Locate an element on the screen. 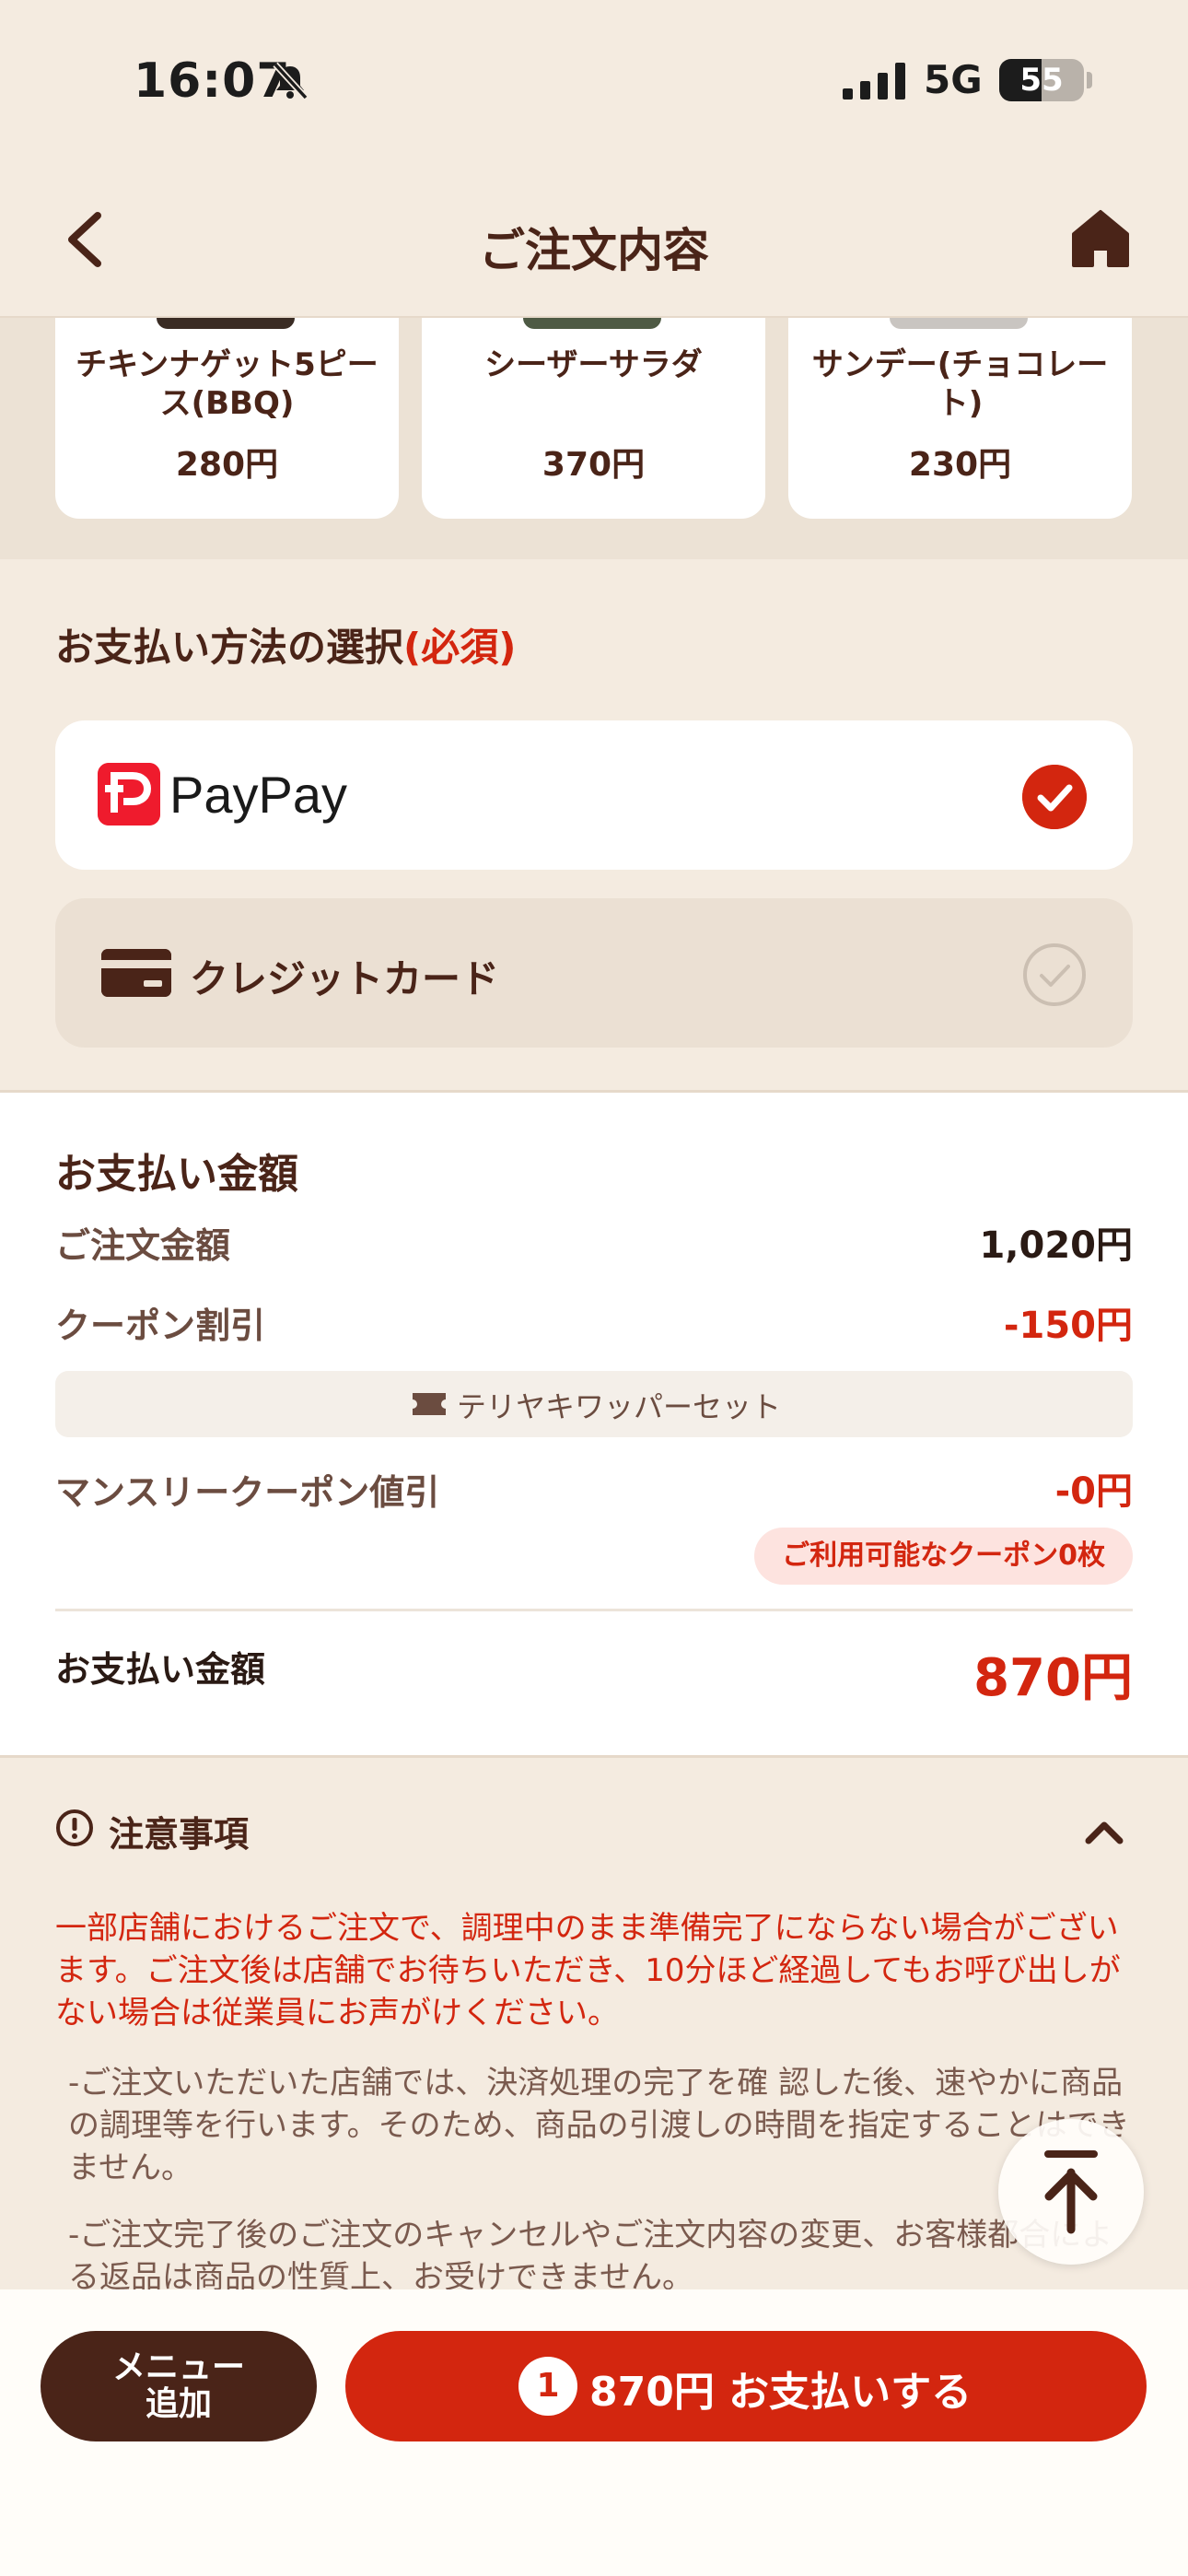 This screenshot has width=1188, height=2576. credit-card-icon is located at coordinates (136, 973).